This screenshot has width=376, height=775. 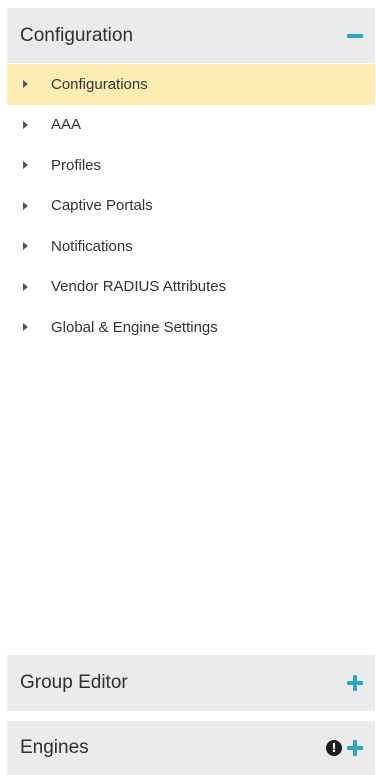 I want to click on tree-item-label: Global & Engine Settings, so click(x=134, y=327).